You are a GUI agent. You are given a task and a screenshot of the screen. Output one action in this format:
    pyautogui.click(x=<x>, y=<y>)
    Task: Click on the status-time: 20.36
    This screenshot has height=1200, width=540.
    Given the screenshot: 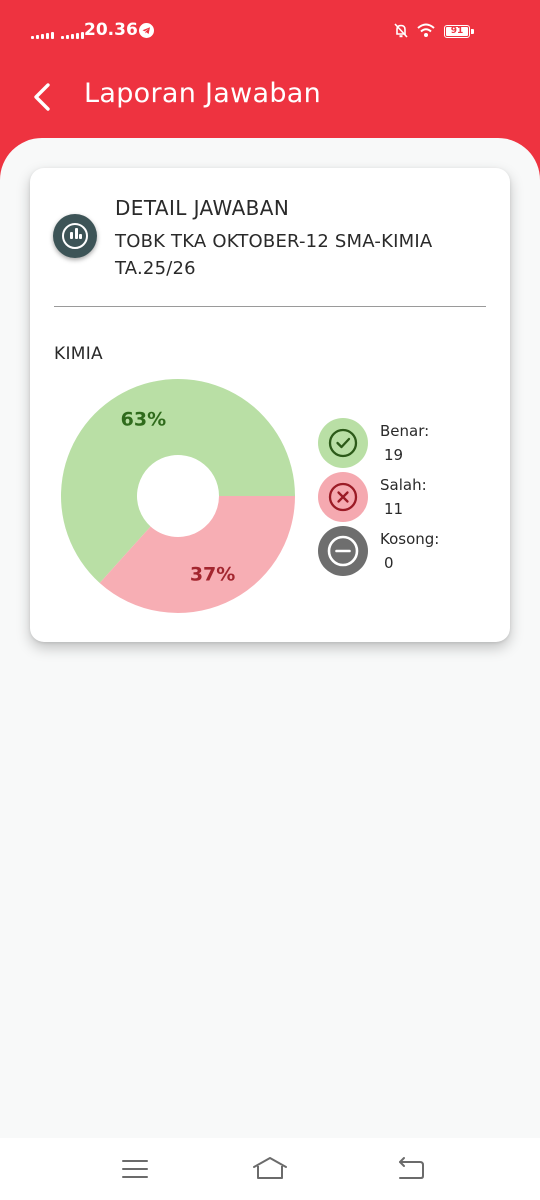 What is the action you would take?
    pyautogui.click(x=111, y=30)
    